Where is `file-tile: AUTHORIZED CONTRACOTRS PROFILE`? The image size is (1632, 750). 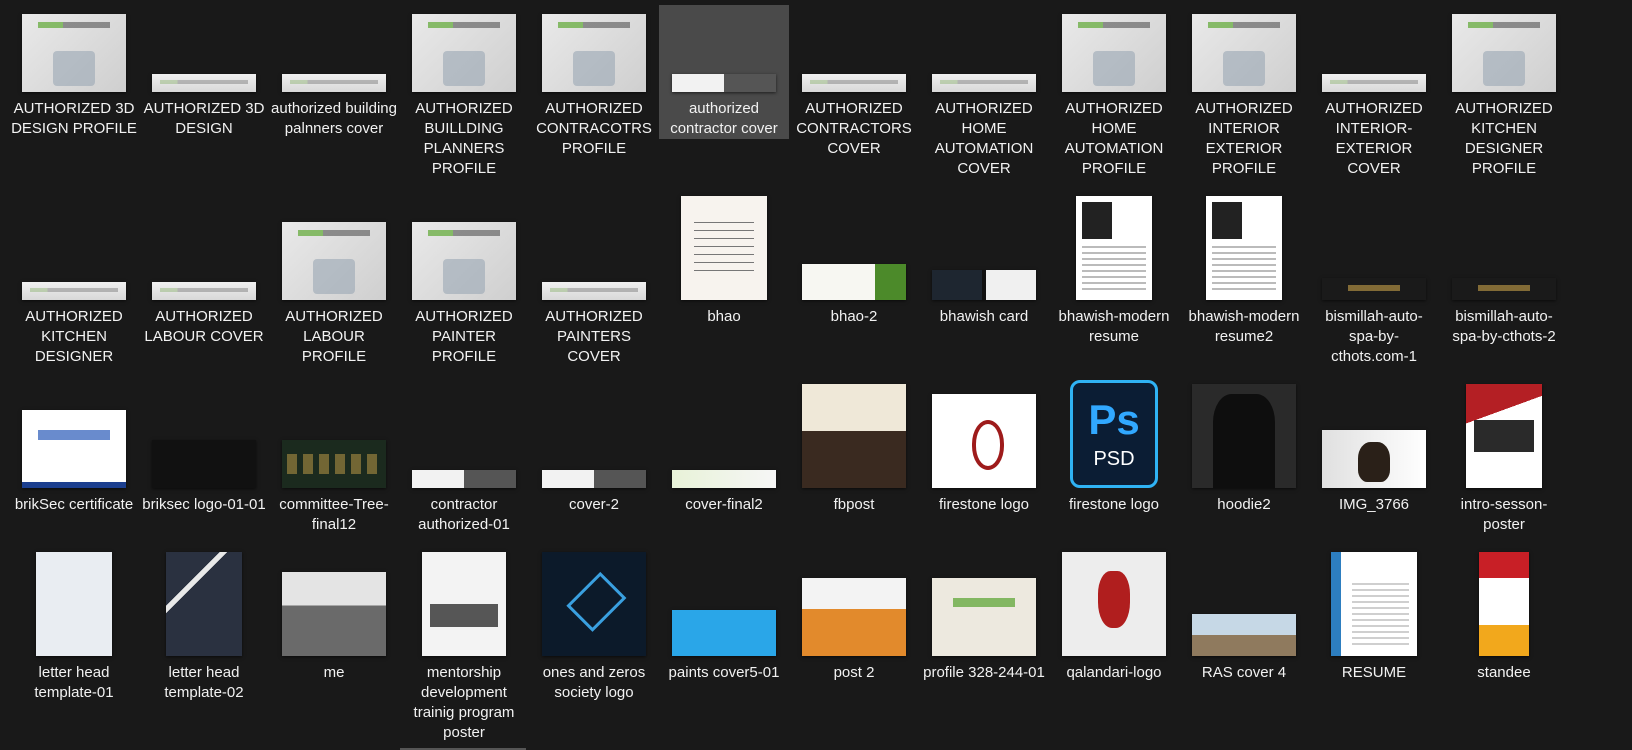
file-tile: AUTHORIZED CONTRACOTRS PROFILE is located at coordinates (594, 81).